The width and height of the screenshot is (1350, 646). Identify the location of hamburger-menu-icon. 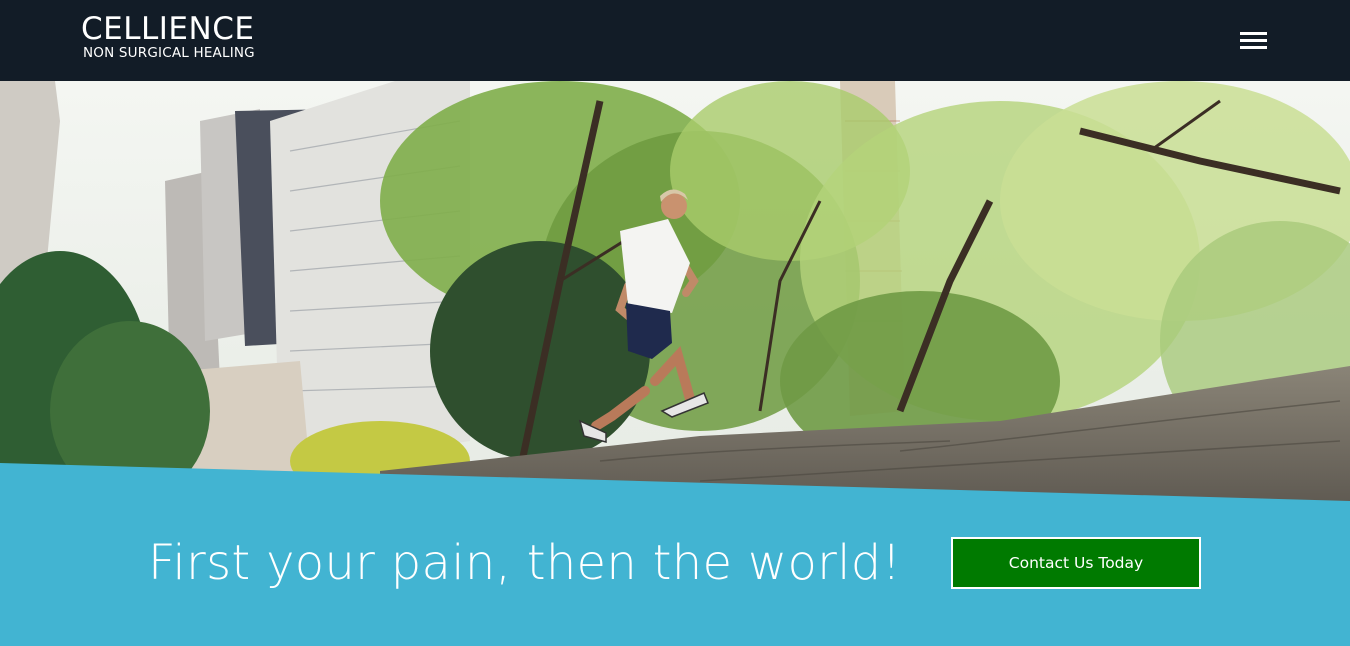
(1254, 41).